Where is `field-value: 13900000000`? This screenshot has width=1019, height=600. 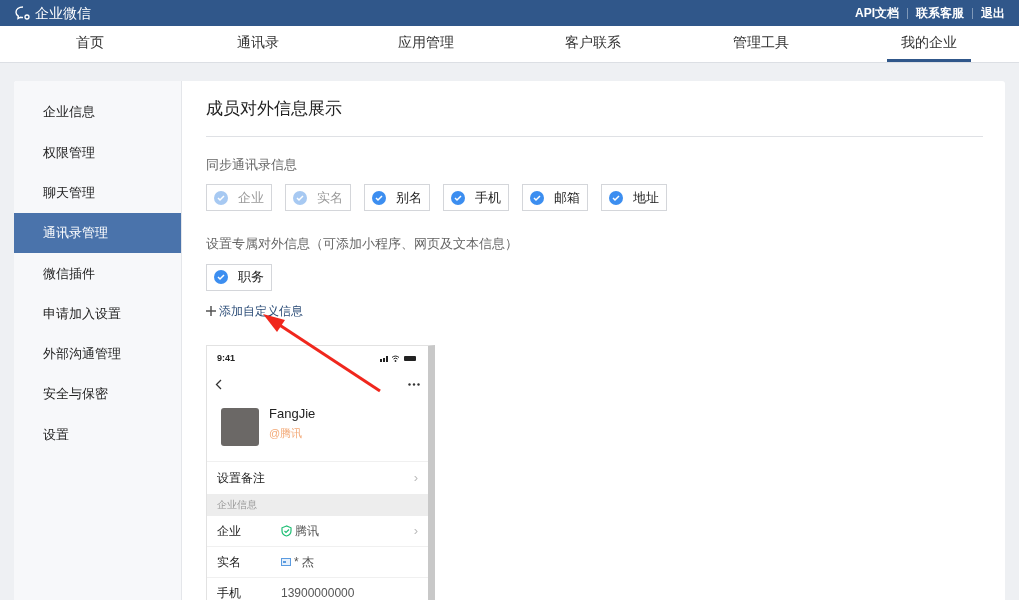 field-value: 13900000000 is located at coordinates (318, 592).